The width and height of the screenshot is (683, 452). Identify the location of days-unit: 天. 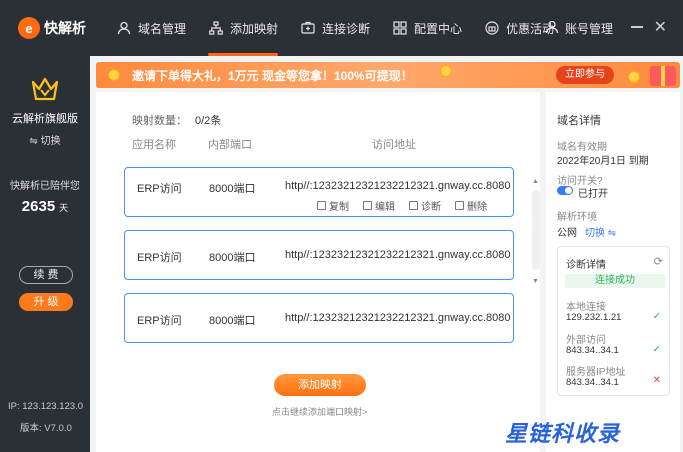
(64, 208).